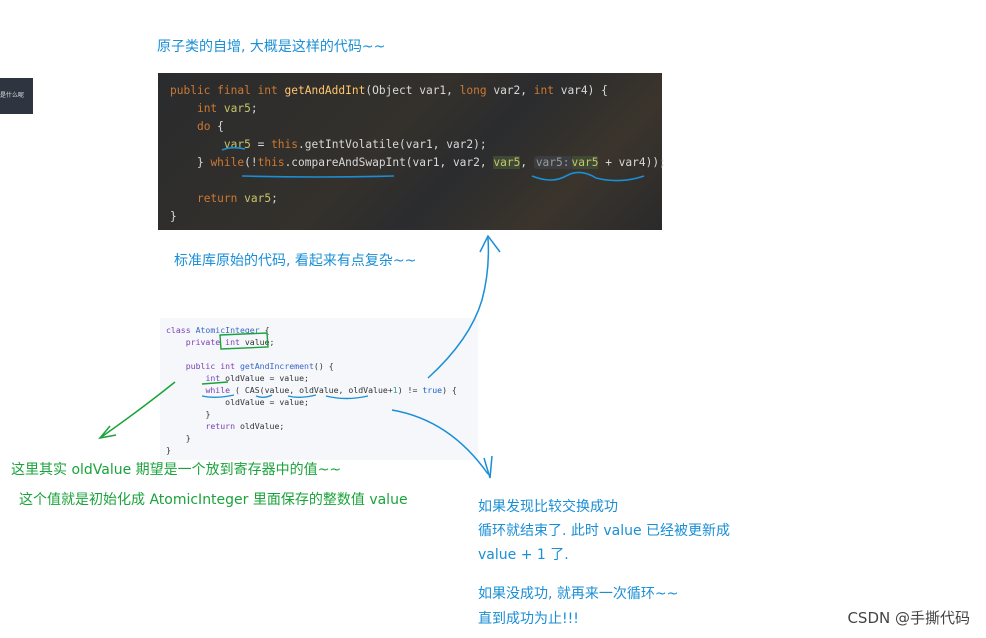 This screenshot has width=986, height=638. I want to click on note-oldvalue-1: 这里其实 oldValue 期望是一个放到寄存器中的值~~, so click(176, 470).